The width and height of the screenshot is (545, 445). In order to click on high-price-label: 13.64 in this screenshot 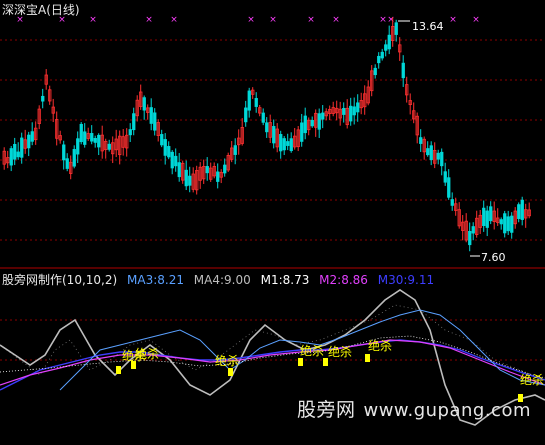, I will do `click(428, 26)`.